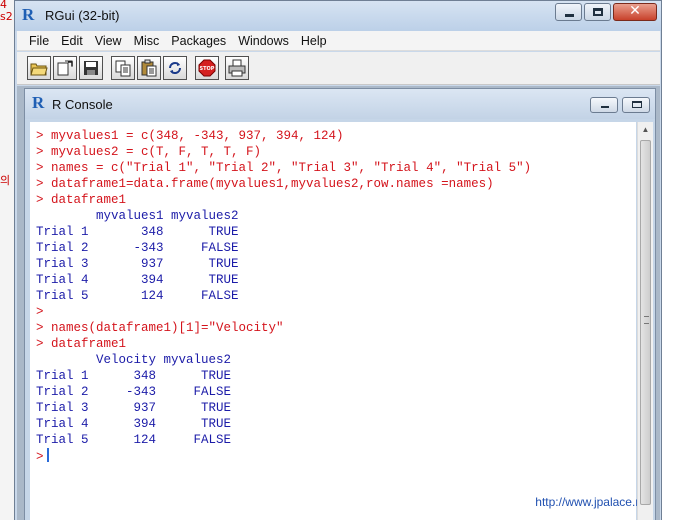 The width and height of the screenshot is (680, 520). I want to click on text-cursor, so click(47, 455).